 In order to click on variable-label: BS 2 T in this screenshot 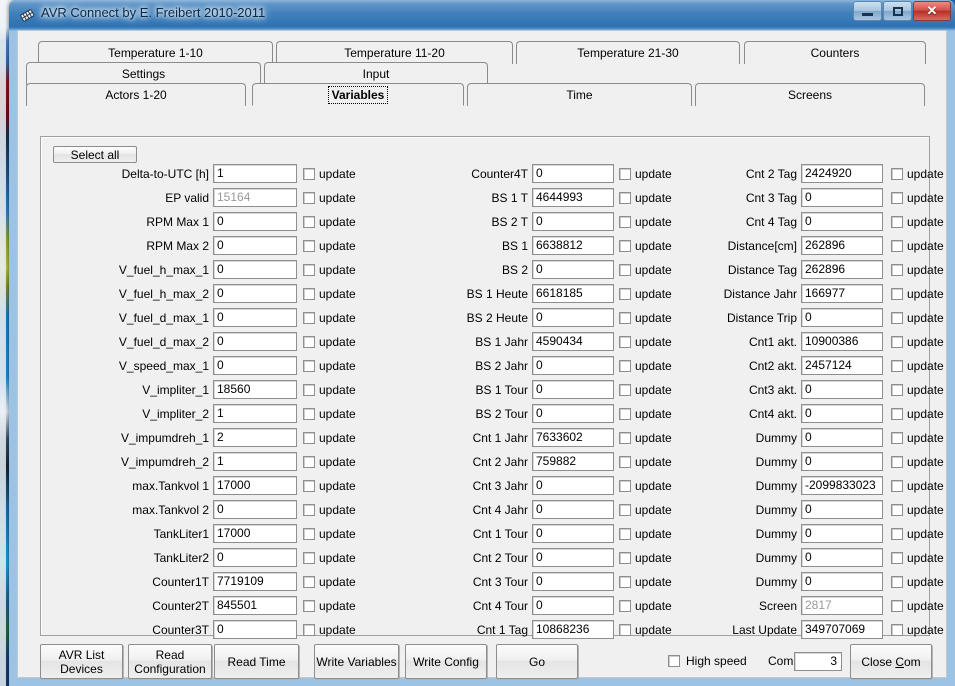, I will do `click(509, 222)`.